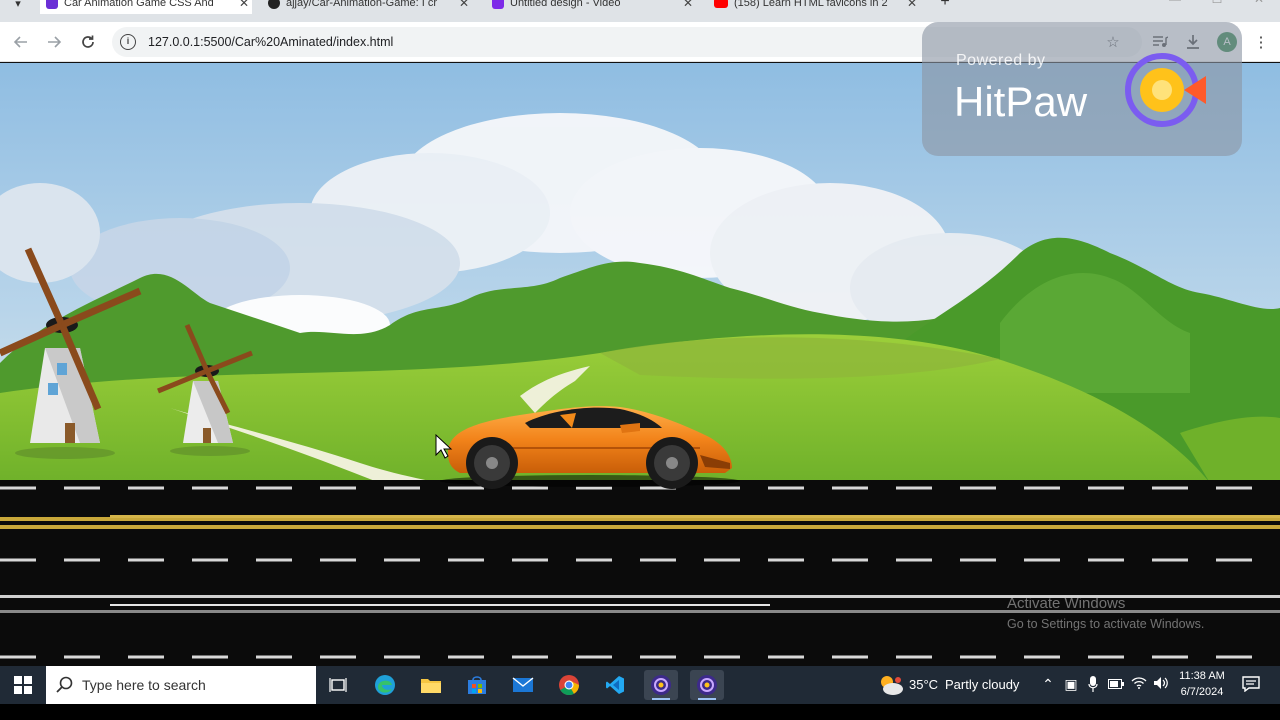 This screenshot has height=720, width=1280. Describe the element at coordinates (1175, 6) in the screenshot. I see `minimize-button: —` at that location.